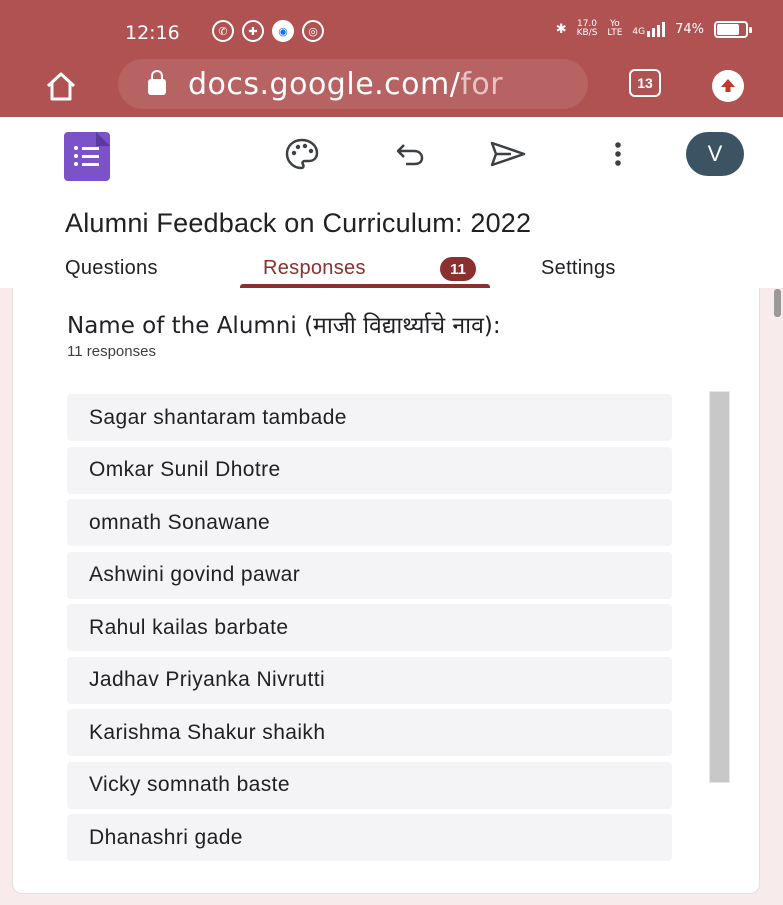 This screenshot has height=905, width=783. I want to click on response-item: Karishma Shakur shaikh, so click(369, 732).